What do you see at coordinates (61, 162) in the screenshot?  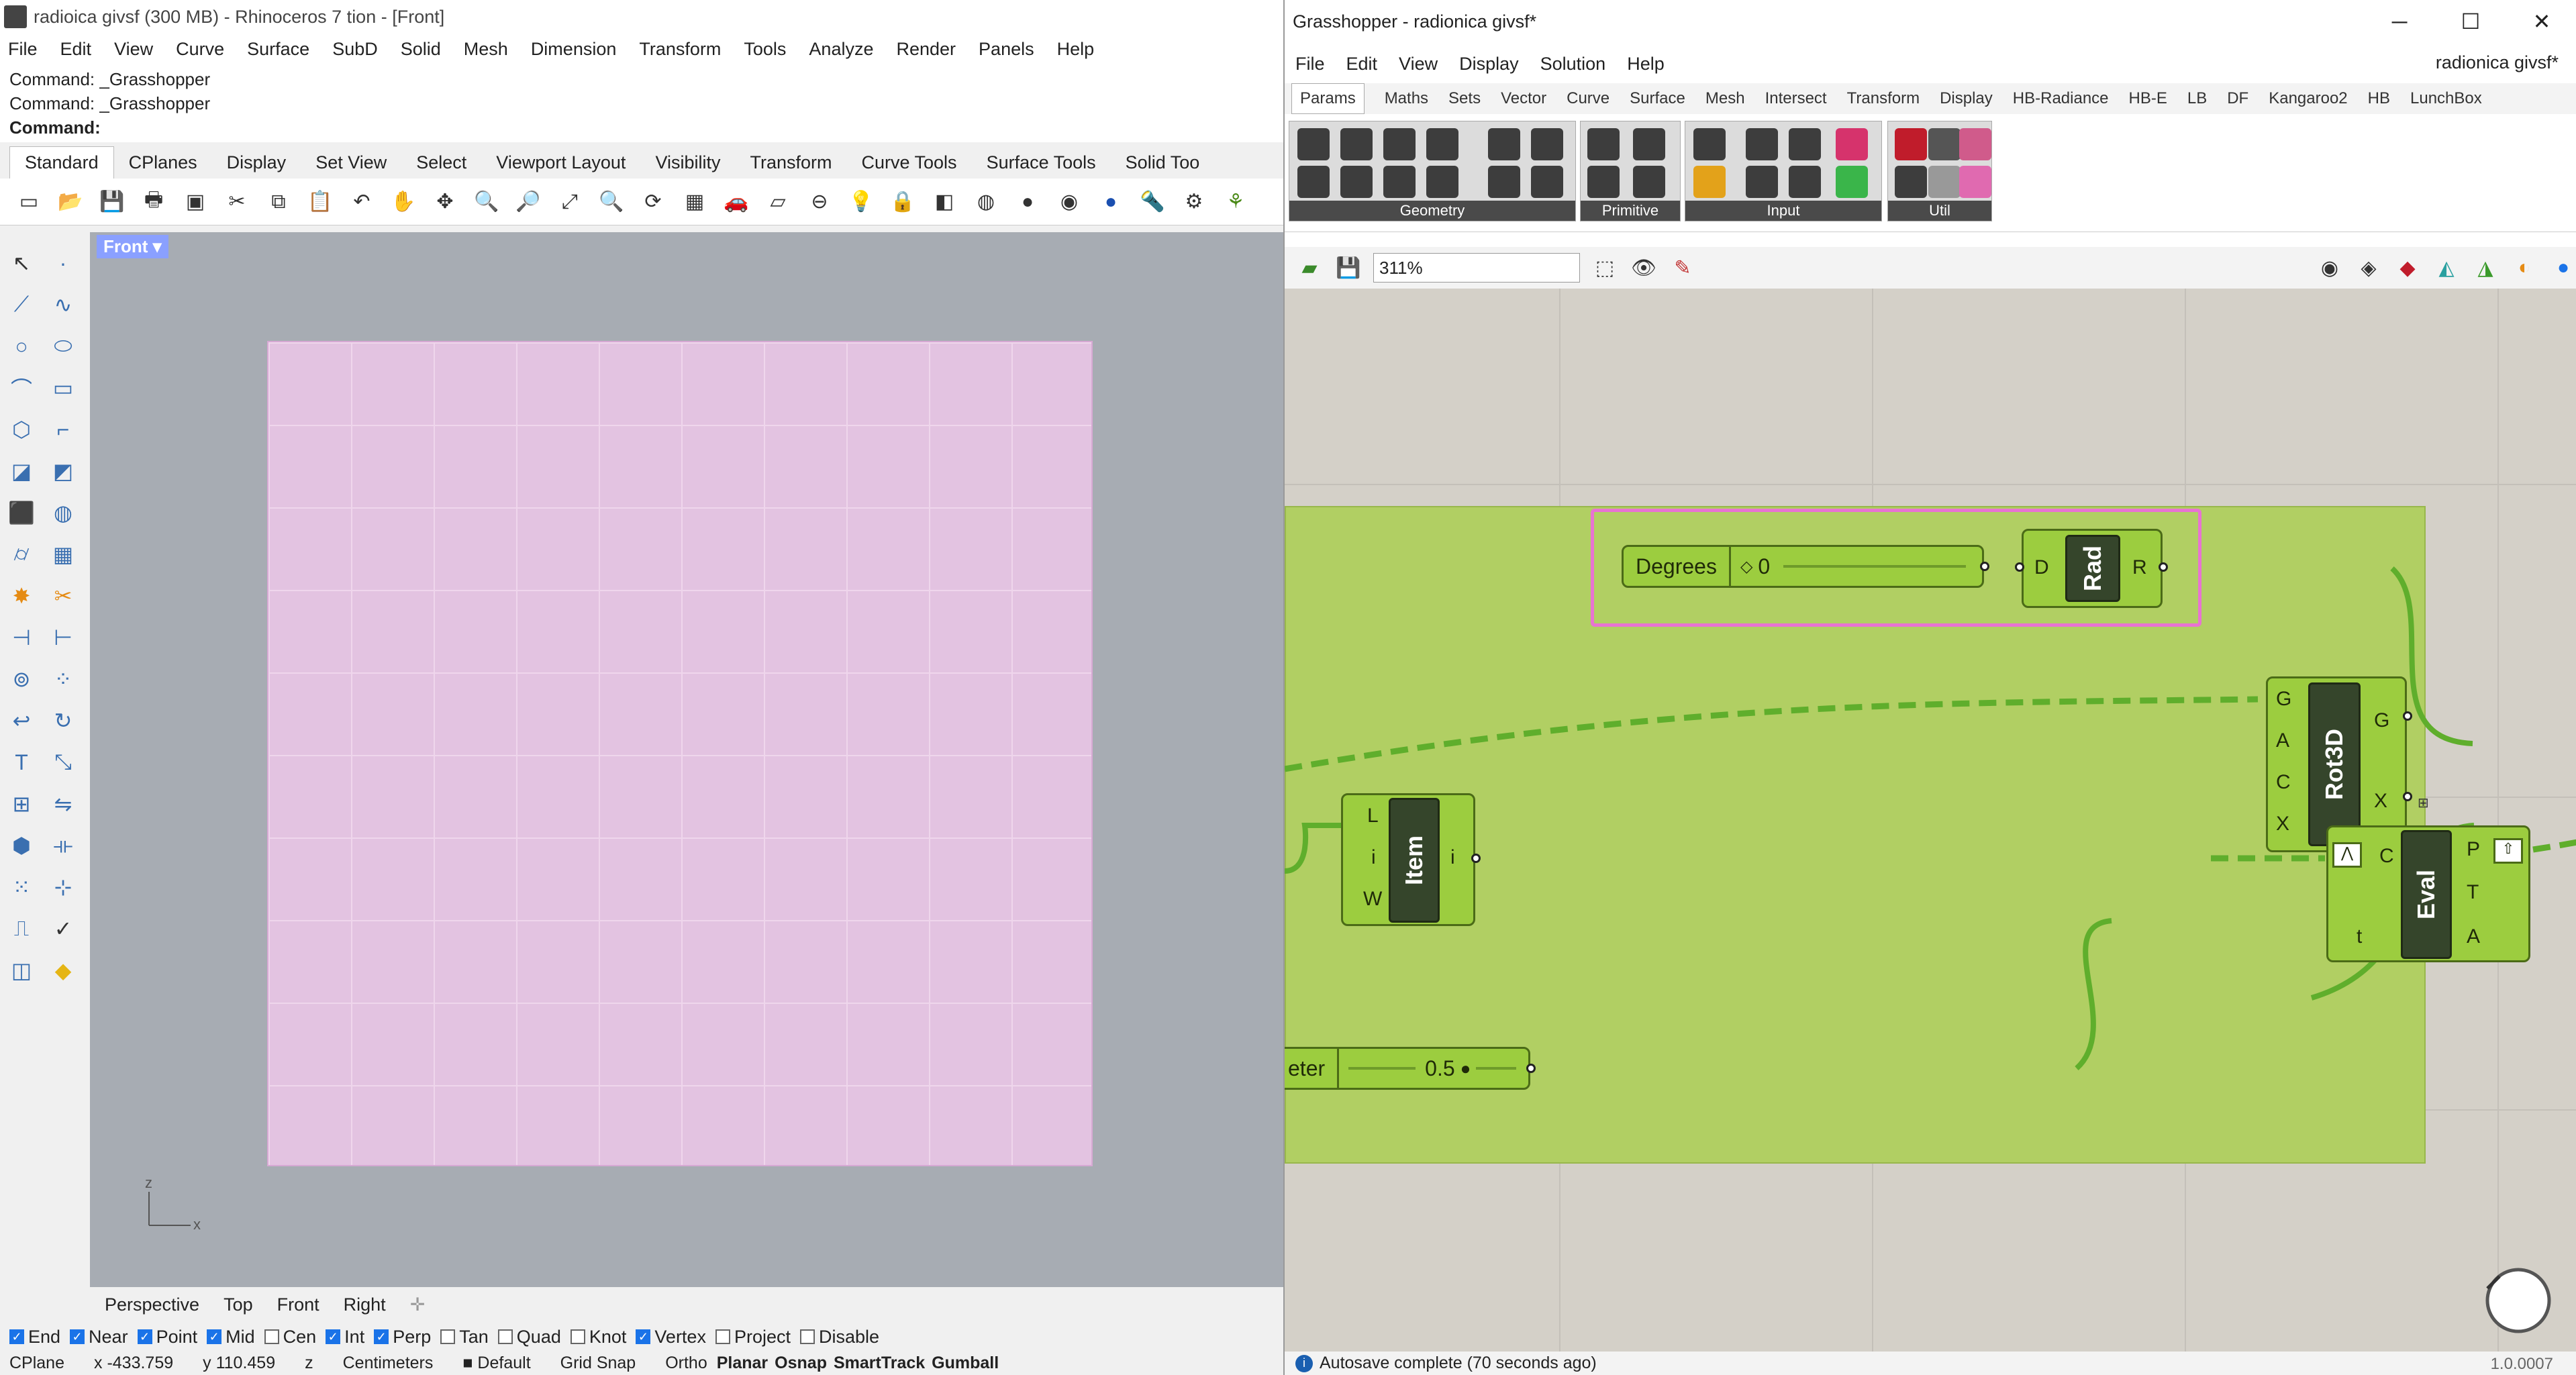 I see `tab-standard: Standard` at bounding box center [61, 162].